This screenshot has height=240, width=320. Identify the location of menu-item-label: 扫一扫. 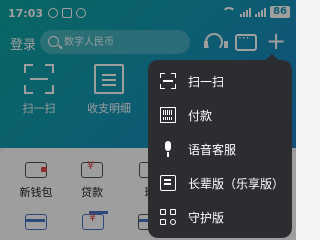
(206, 81).